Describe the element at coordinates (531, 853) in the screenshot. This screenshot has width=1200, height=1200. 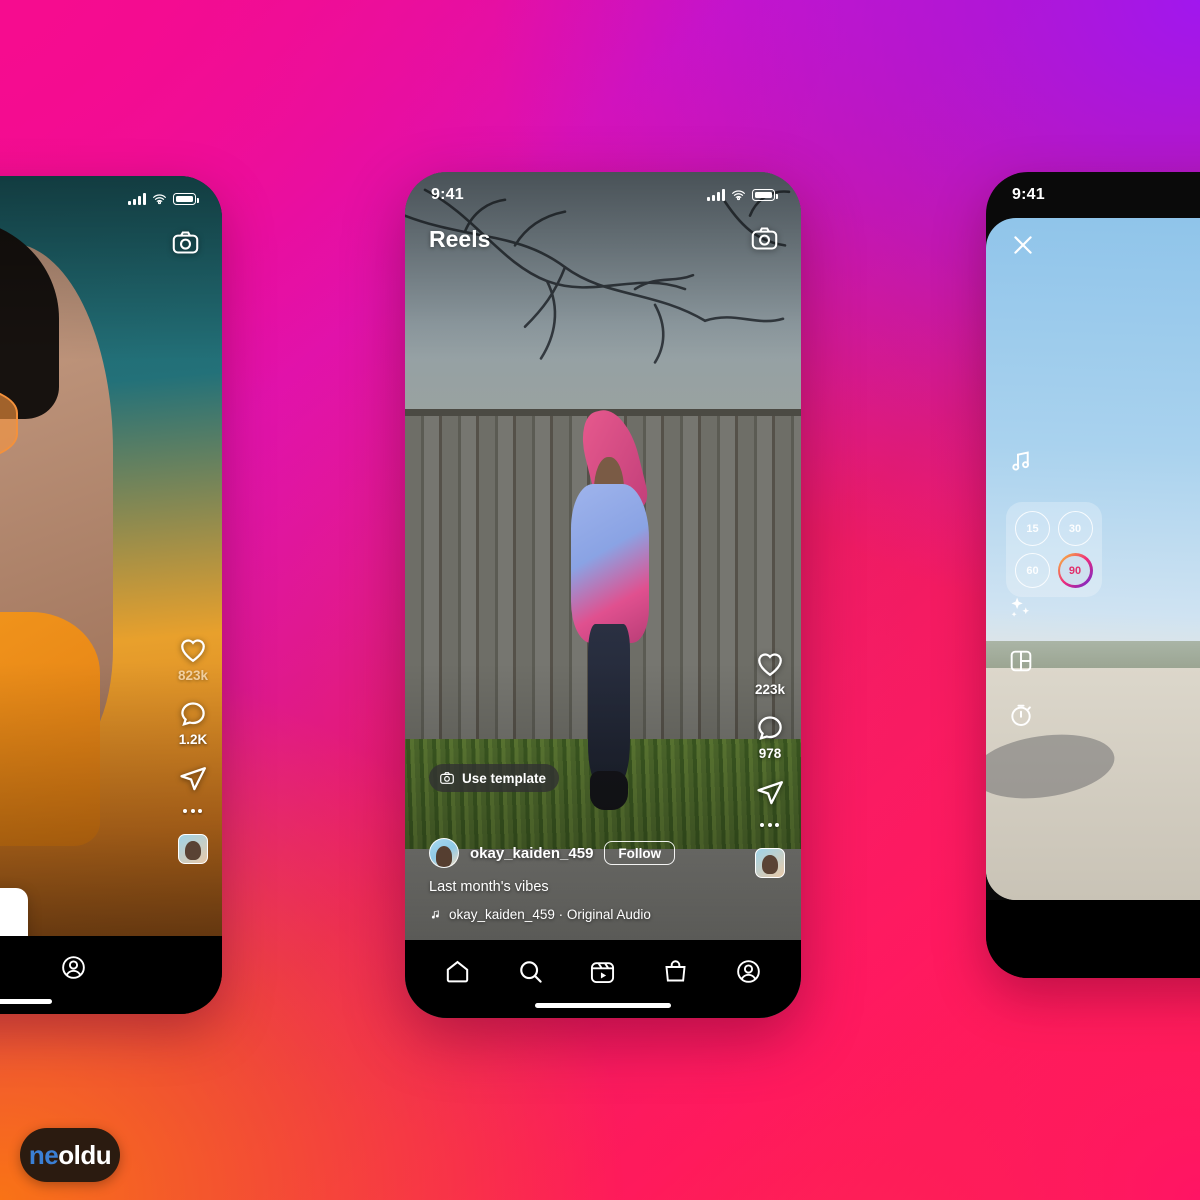
I see `post-username: okay_kaiden_459` at that location.